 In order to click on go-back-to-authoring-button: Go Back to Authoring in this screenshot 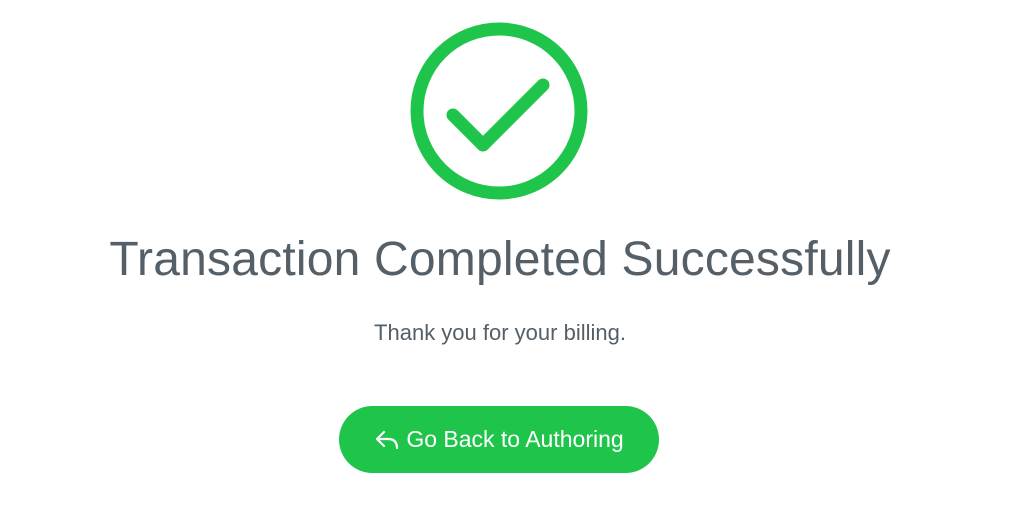, I will do `click(499, 439)`.